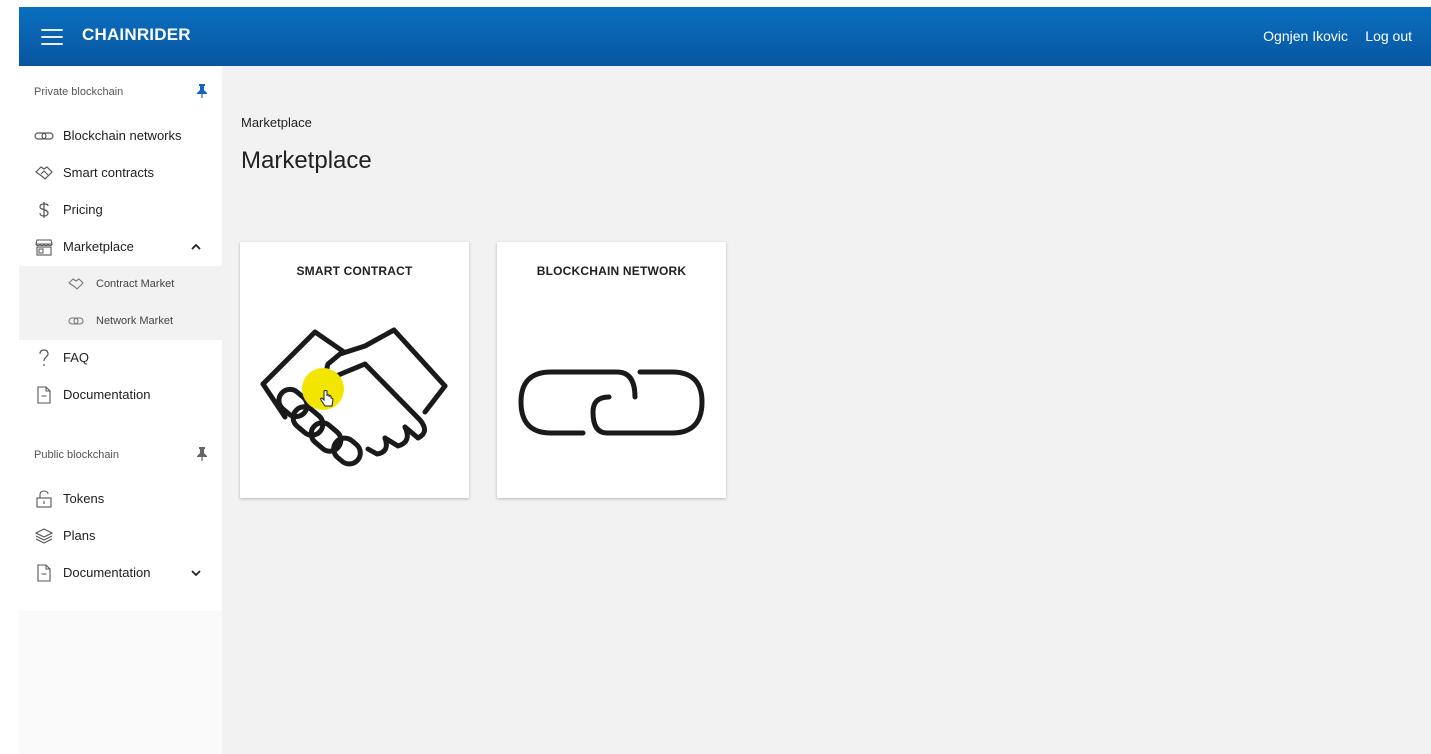 Image resolution: width=1431 pixels, height=754 pixels. What do you see at coordinates (52, 37) in the screenshot?
I see `hamburger-icon` at bounding box center [52, 37].